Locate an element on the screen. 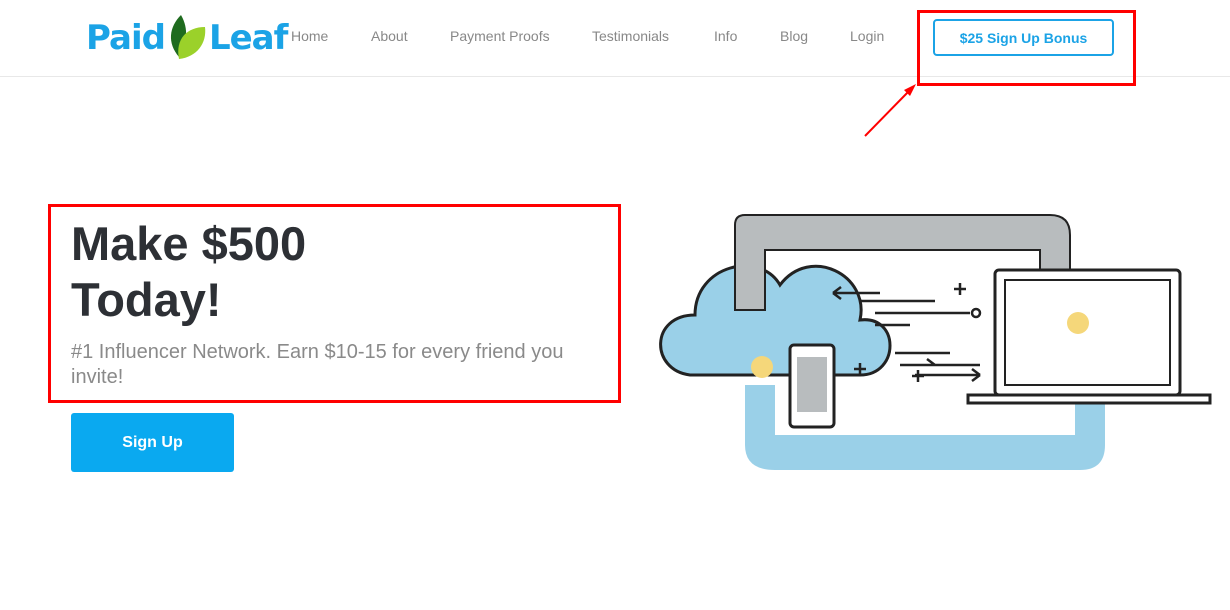 The width and height of the screenshot is (1230, 610). nav-login: Login is located at coordinates (867, 36).